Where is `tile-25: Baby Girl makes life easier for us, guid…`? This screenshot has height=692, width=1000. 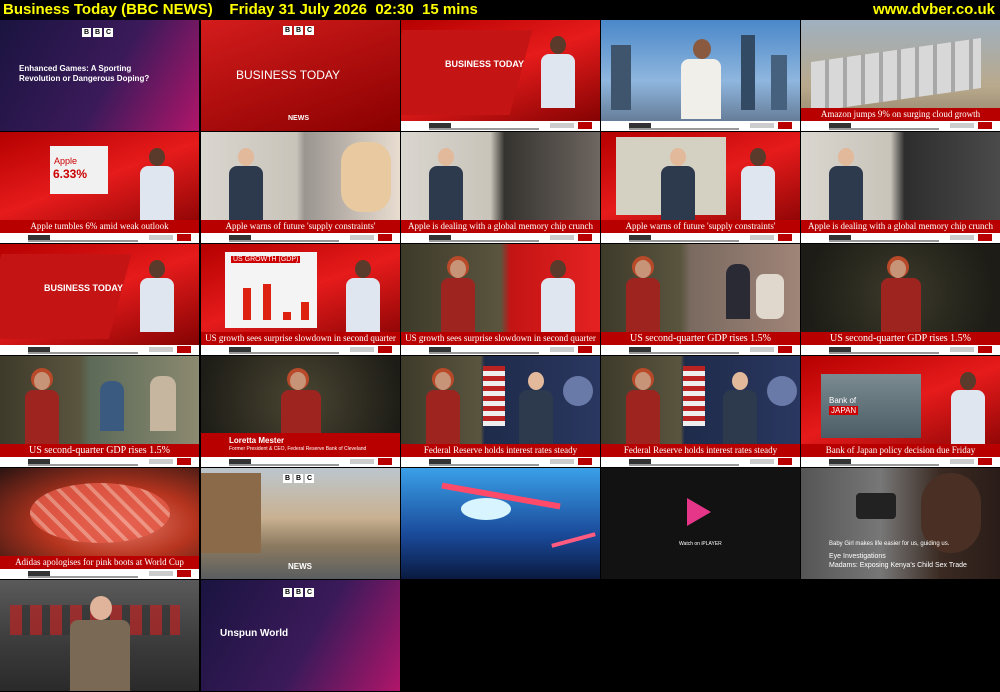 tile-25: Baby Girl makes life easier for us, guid… is located at coordinates (900, 523).